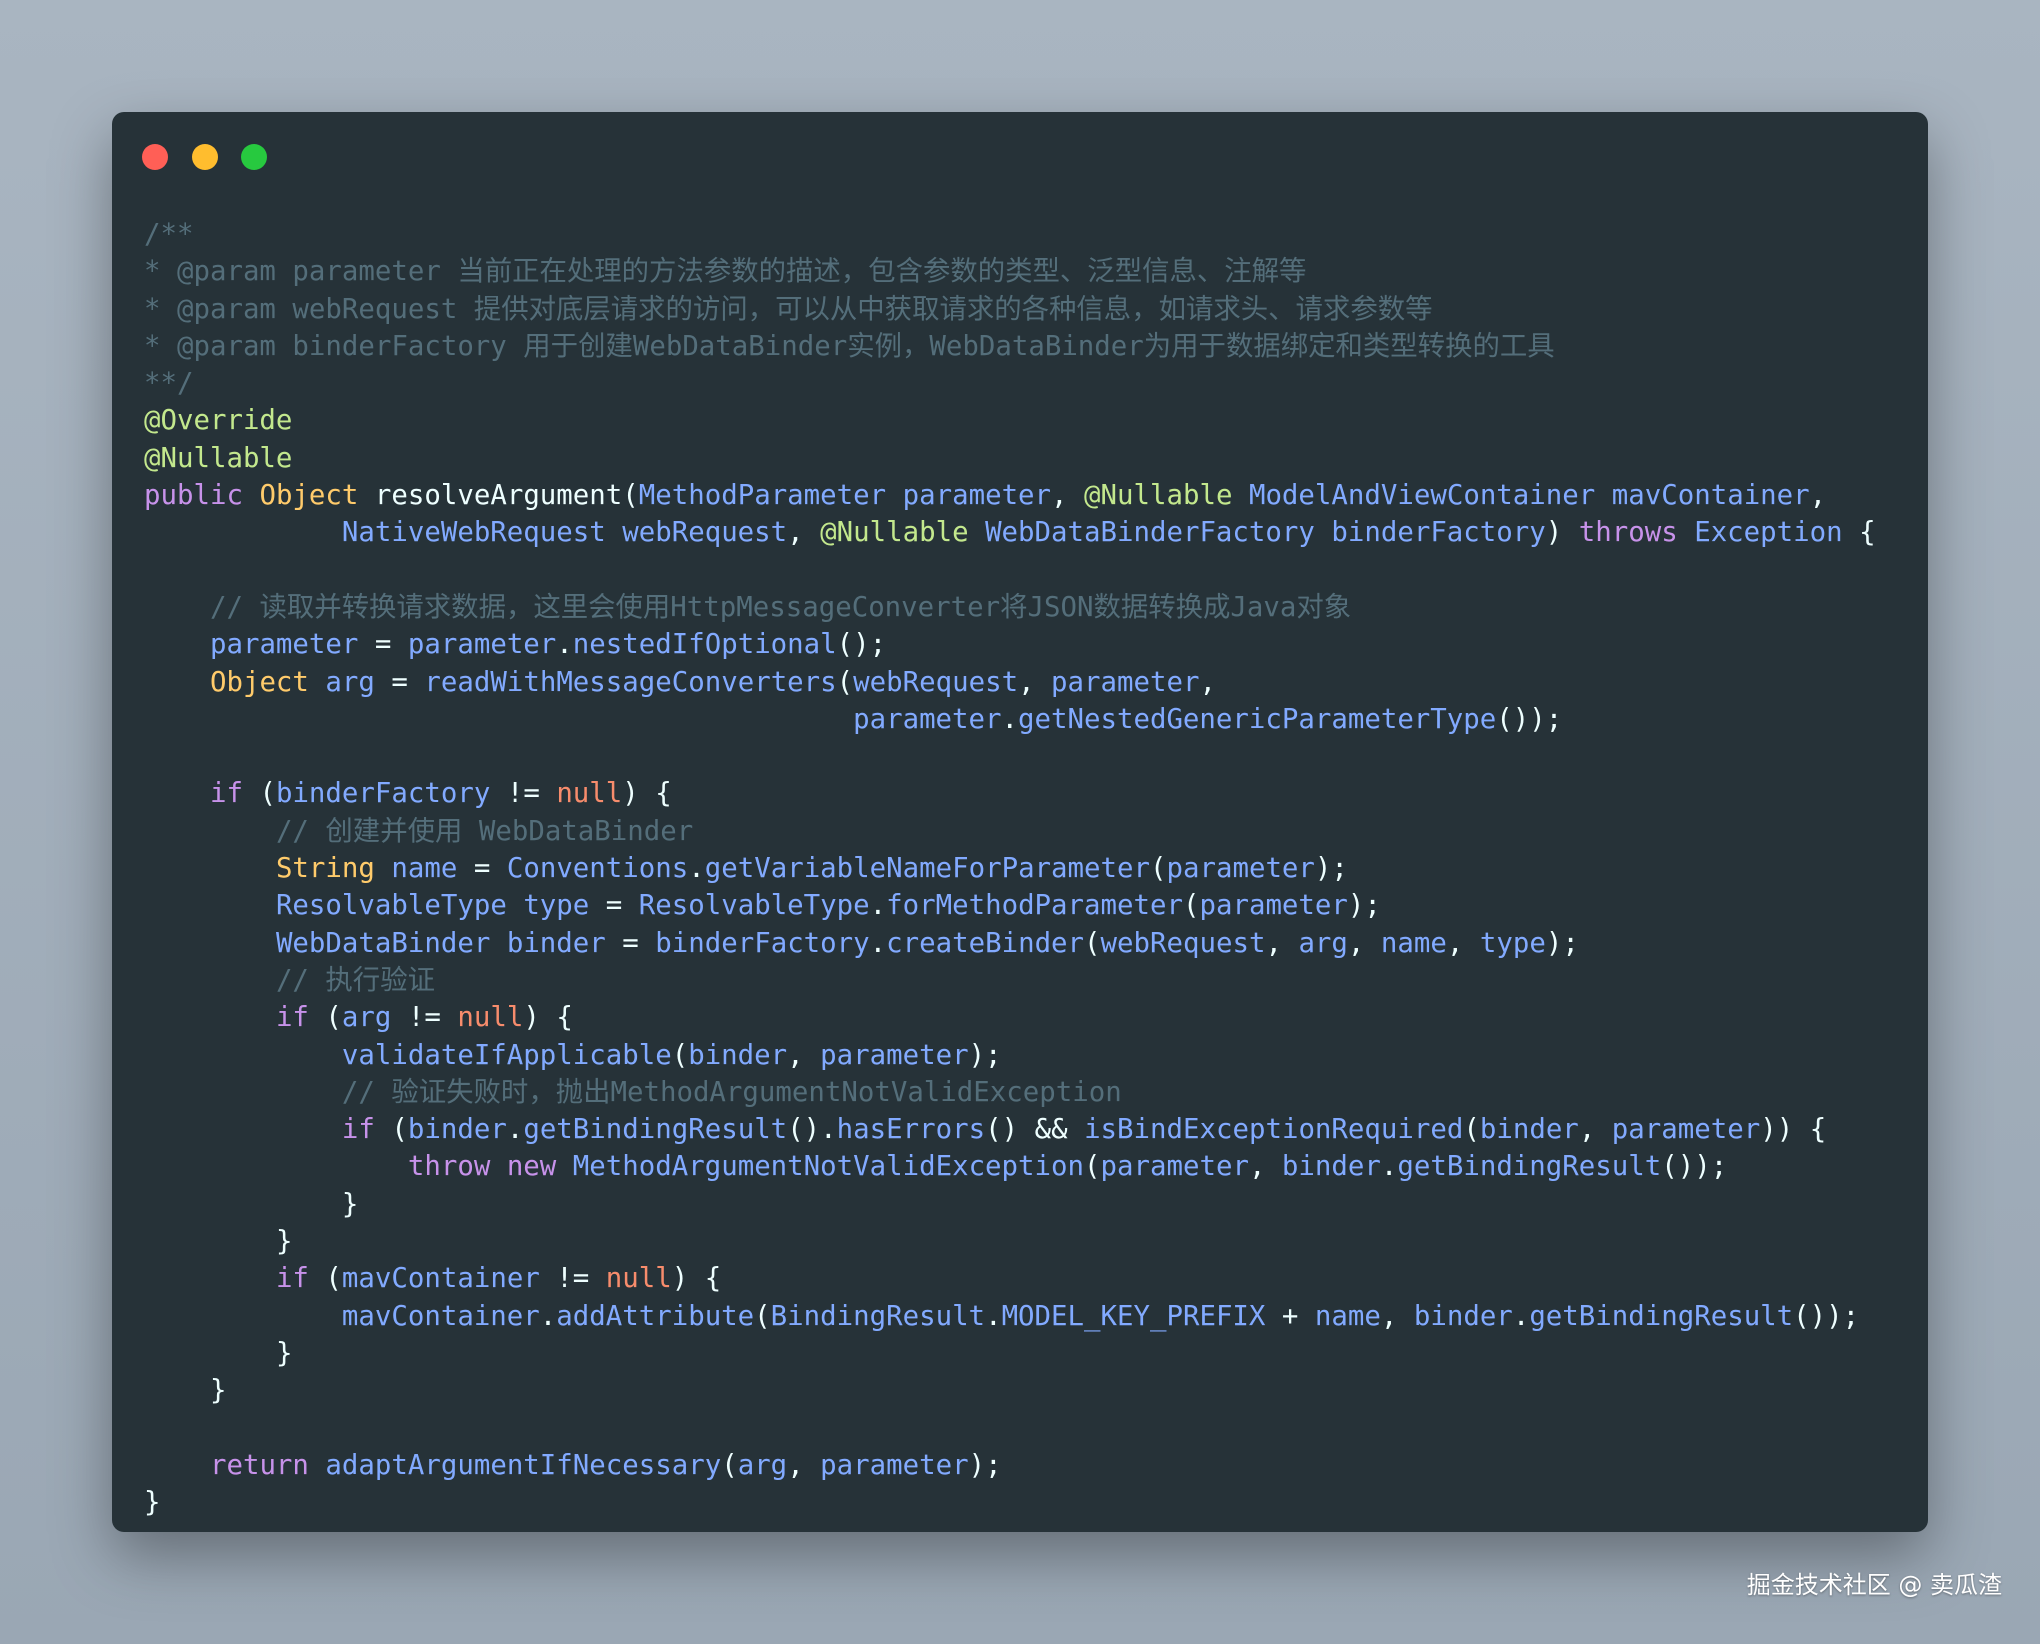  I want to click on maximize-button, so click(254, 157).